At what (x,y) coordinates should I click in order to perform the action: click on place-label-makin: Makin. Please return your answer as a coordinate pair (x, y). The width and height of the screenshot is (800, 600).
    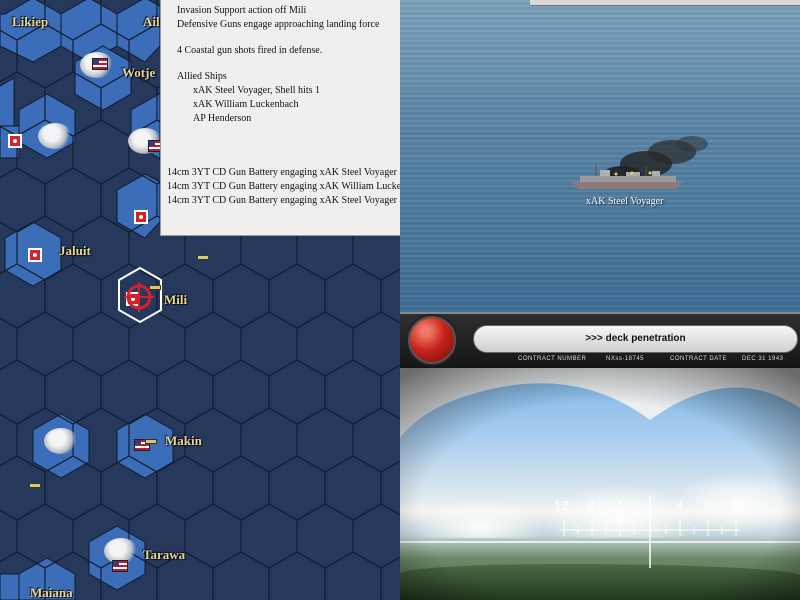
    Looking at the image, I should click on (183, 440).